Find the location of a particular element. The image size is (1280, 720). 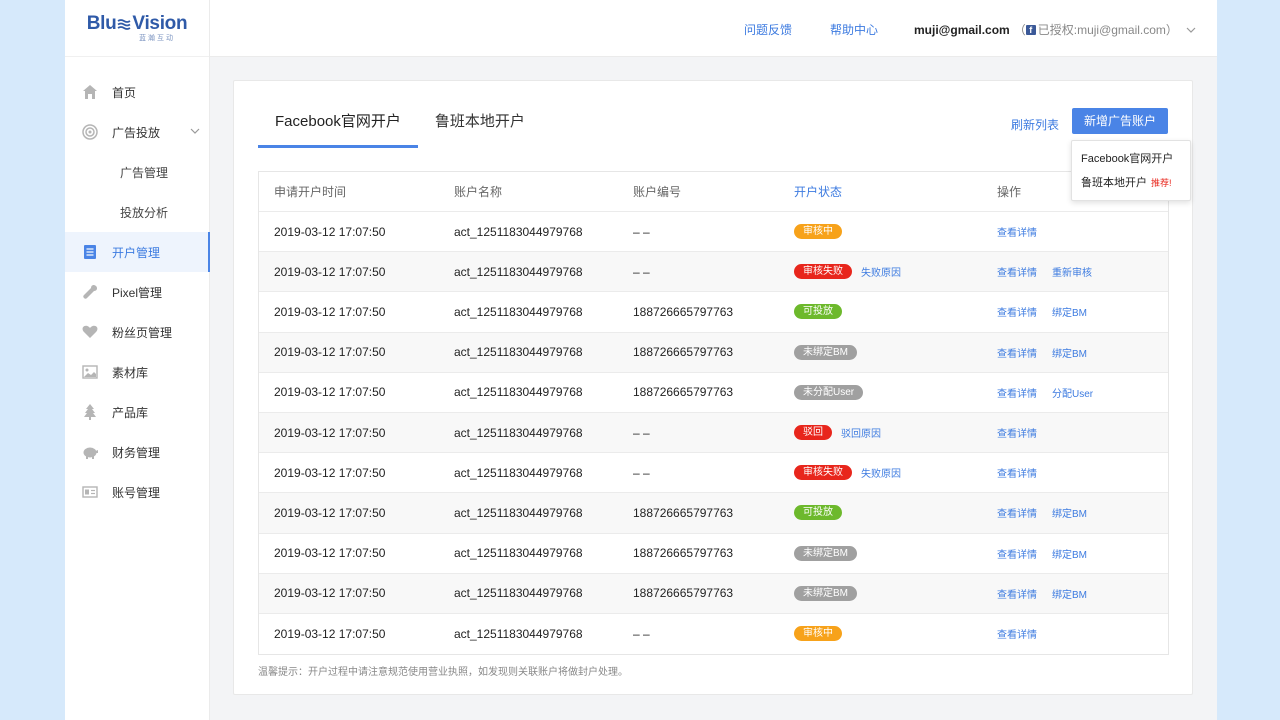

tab-facebook-official: Facebook官网开户 is located at coordinates (338, 127).